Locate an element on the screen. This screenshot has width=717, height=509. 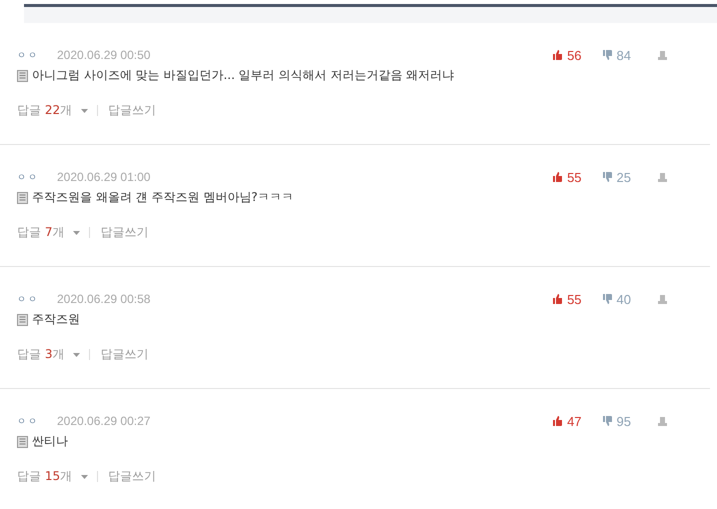
comment-date: 2020.06.29 01:00 is located at coordinates (103, 177).